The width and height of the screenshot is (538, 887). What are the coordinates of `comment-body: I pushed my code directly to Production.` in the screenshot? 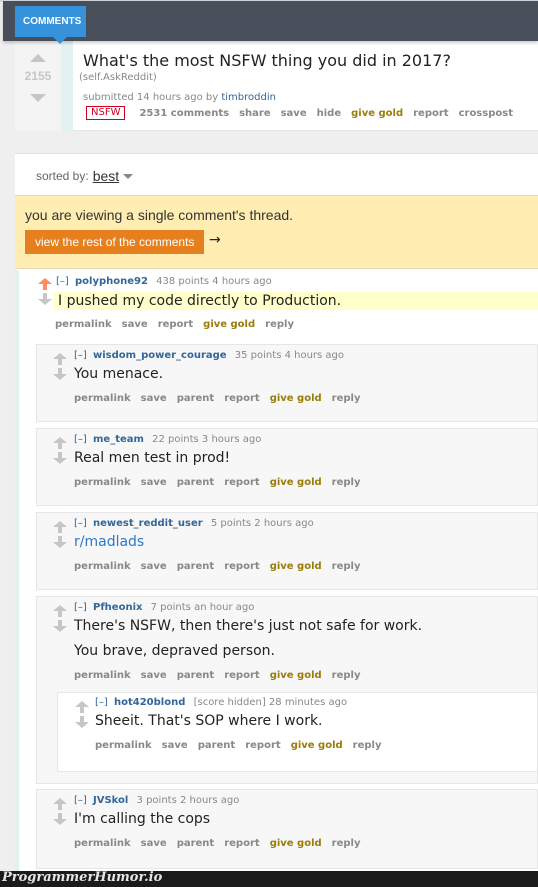 It's located at (296, 301).